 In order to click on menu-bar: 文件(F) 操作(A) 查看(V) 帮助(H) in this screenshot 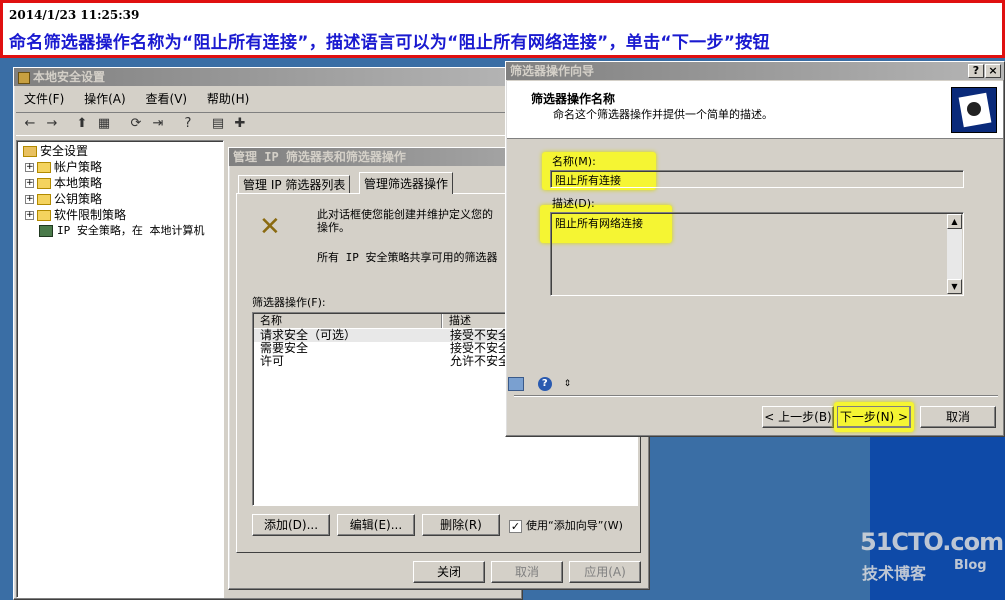, I will do `click(136, 100)`.